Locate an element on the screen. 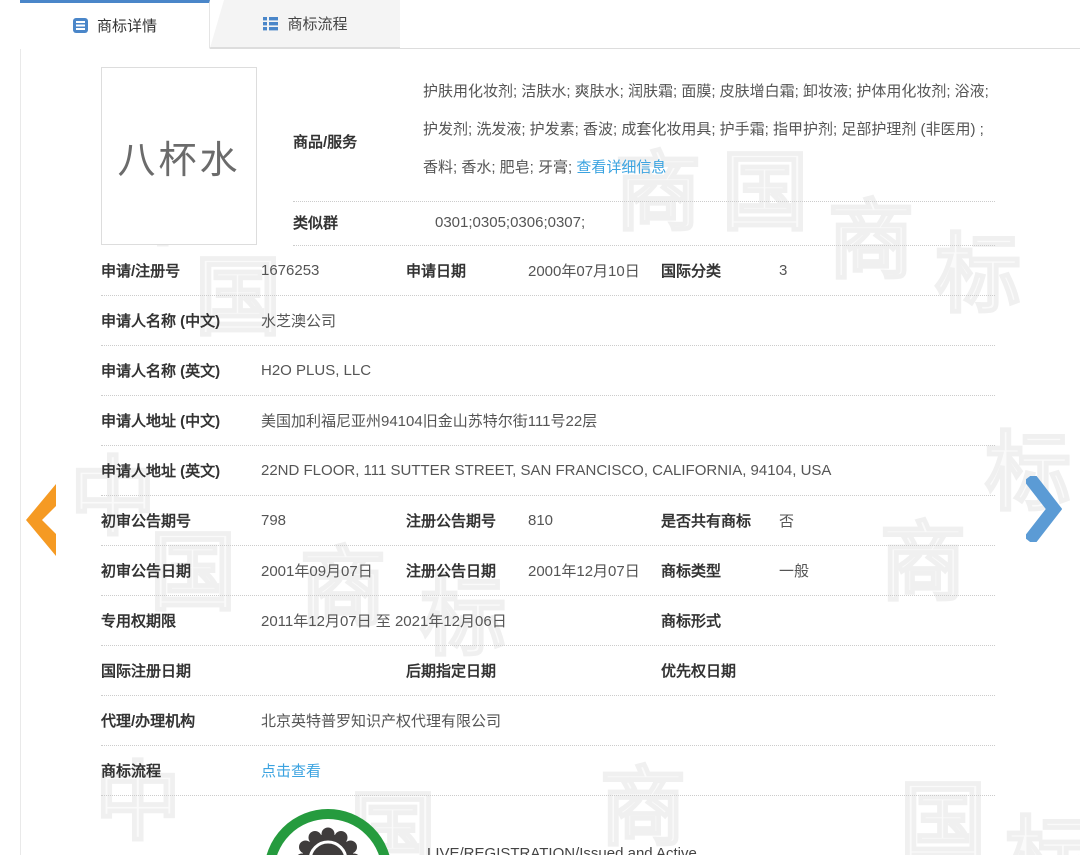 This screenshot has height=855, width=1080. tab-trademark-process: 商标流程 is located at coordinates (305, 24).